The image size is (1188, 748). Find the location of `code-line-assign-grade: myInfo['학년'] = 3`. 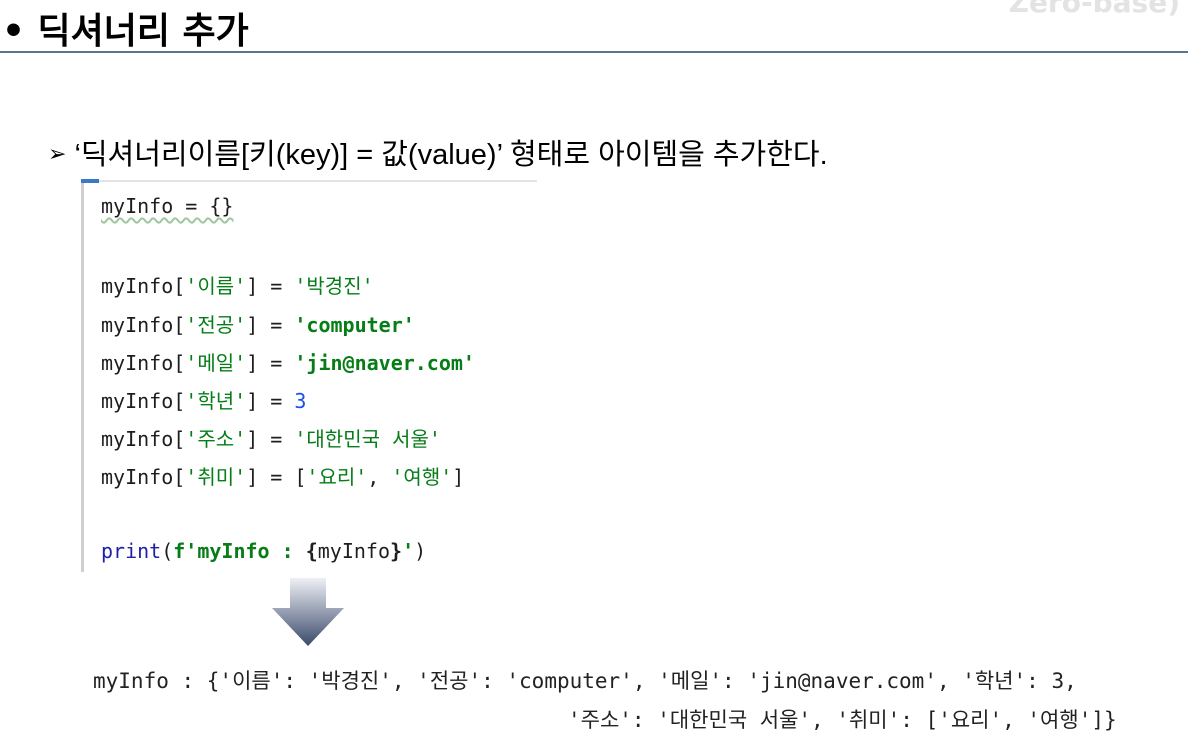

code-line-assign-grade: myInfo['학년'] = 3 is located at coordinates (203, 399).